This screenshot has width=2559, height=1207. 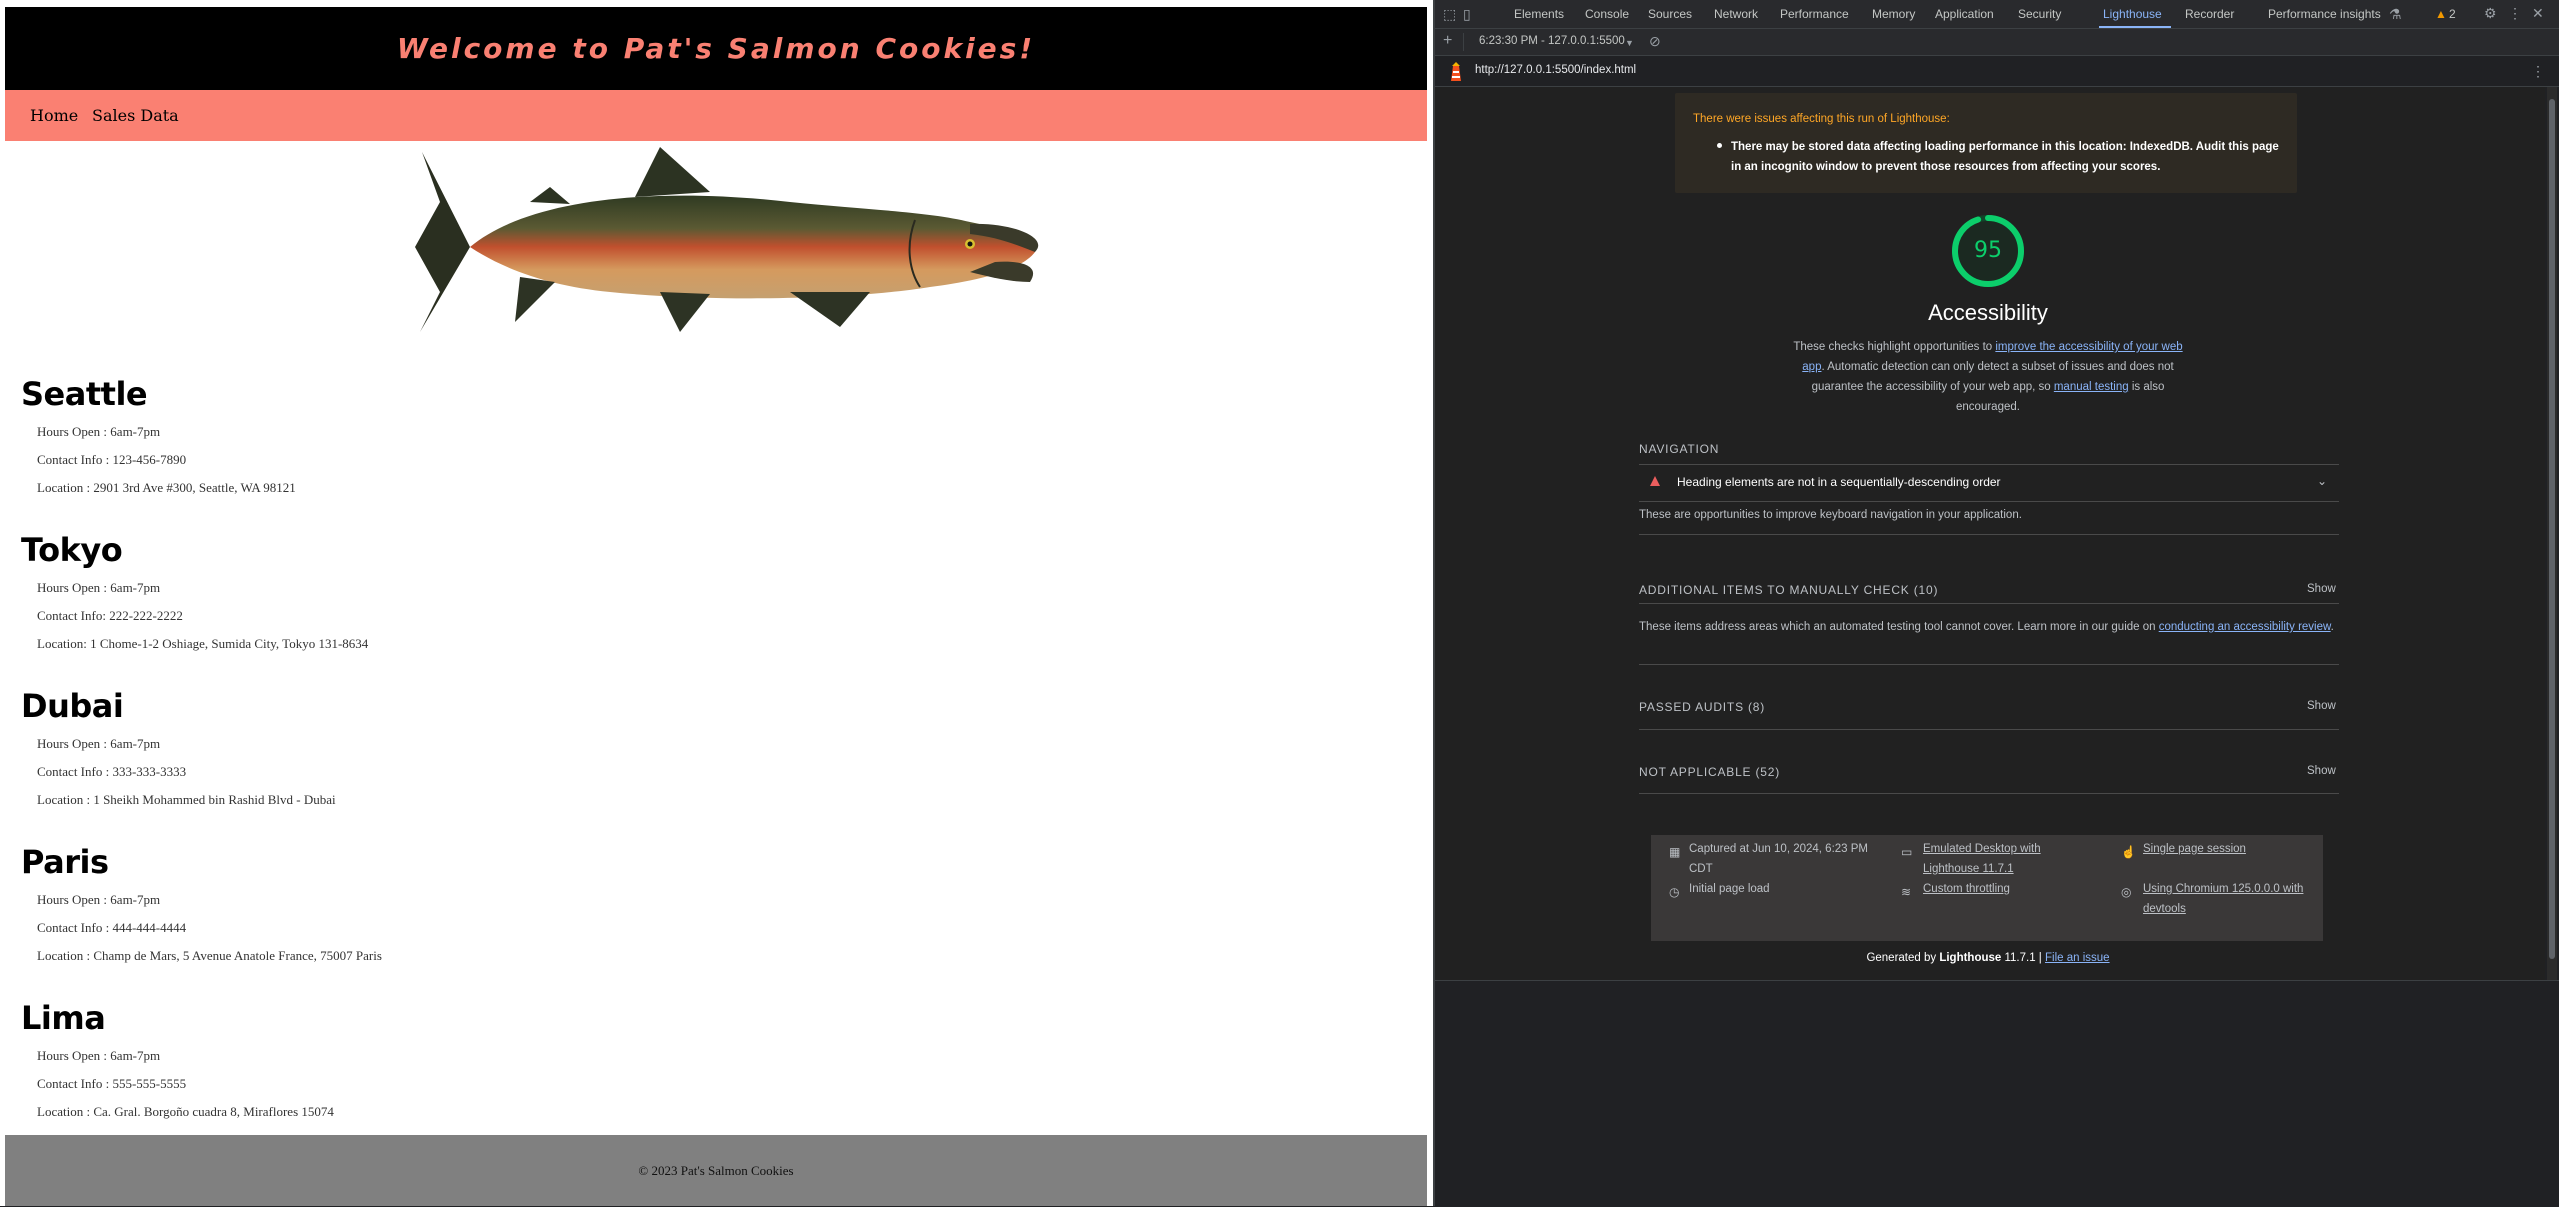 I want to click on pointer-icon: ☝, so click(x=2128, y=852).